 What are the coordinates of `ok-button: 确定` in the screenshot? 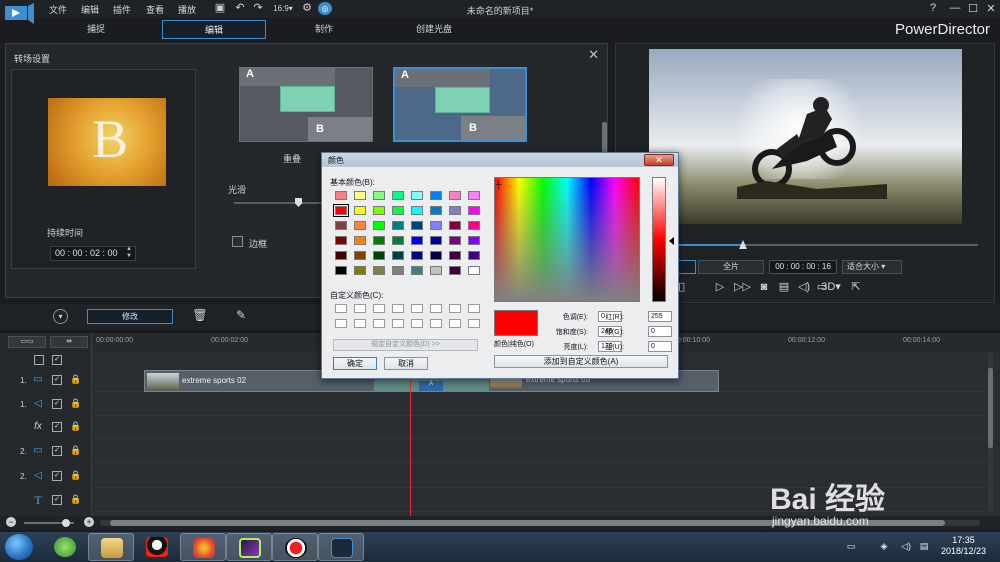 It's located at (355, 363).